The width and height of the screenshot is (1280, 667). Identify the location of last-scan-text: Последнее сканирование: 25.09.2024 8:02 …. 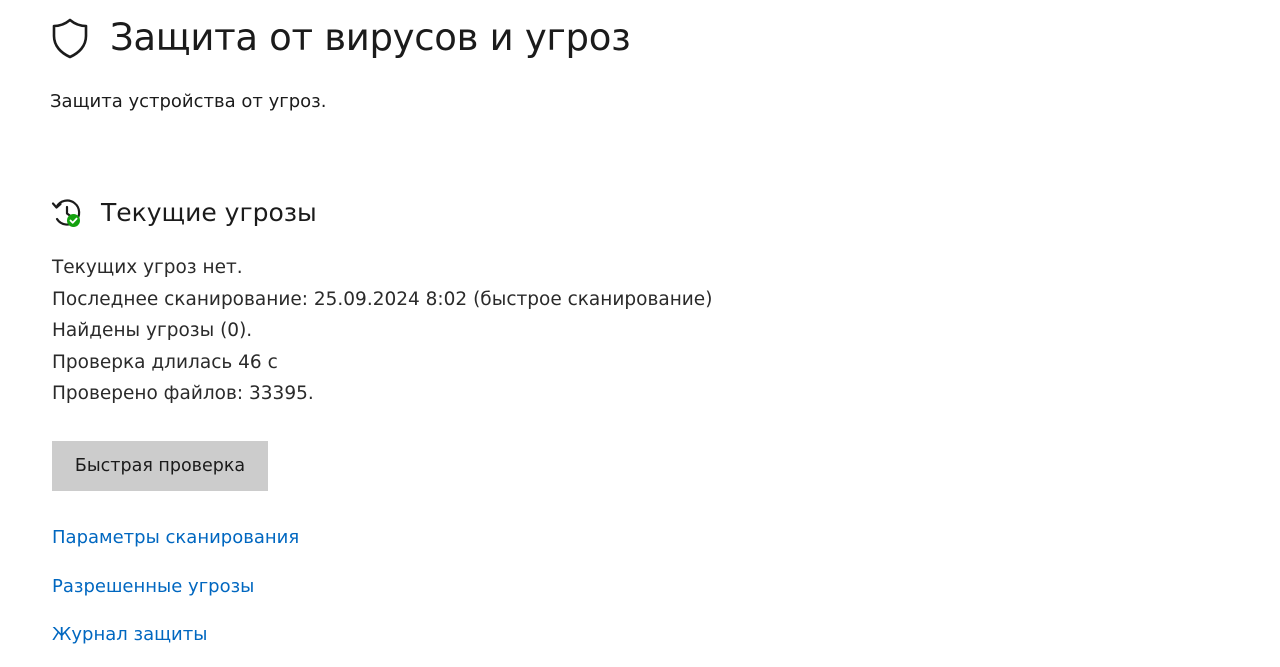
(382, 299).